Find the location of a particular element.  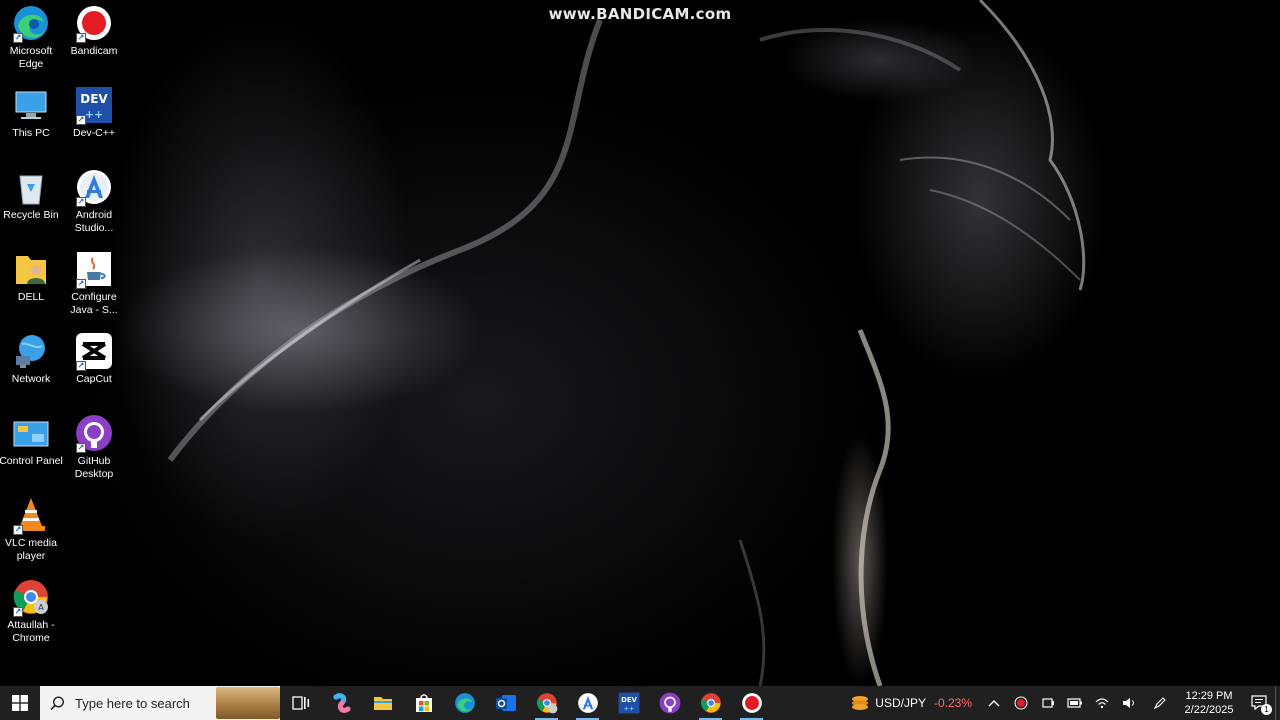

desktop-icon-control-panel: Control Panel is located at coordinates (31, 449).